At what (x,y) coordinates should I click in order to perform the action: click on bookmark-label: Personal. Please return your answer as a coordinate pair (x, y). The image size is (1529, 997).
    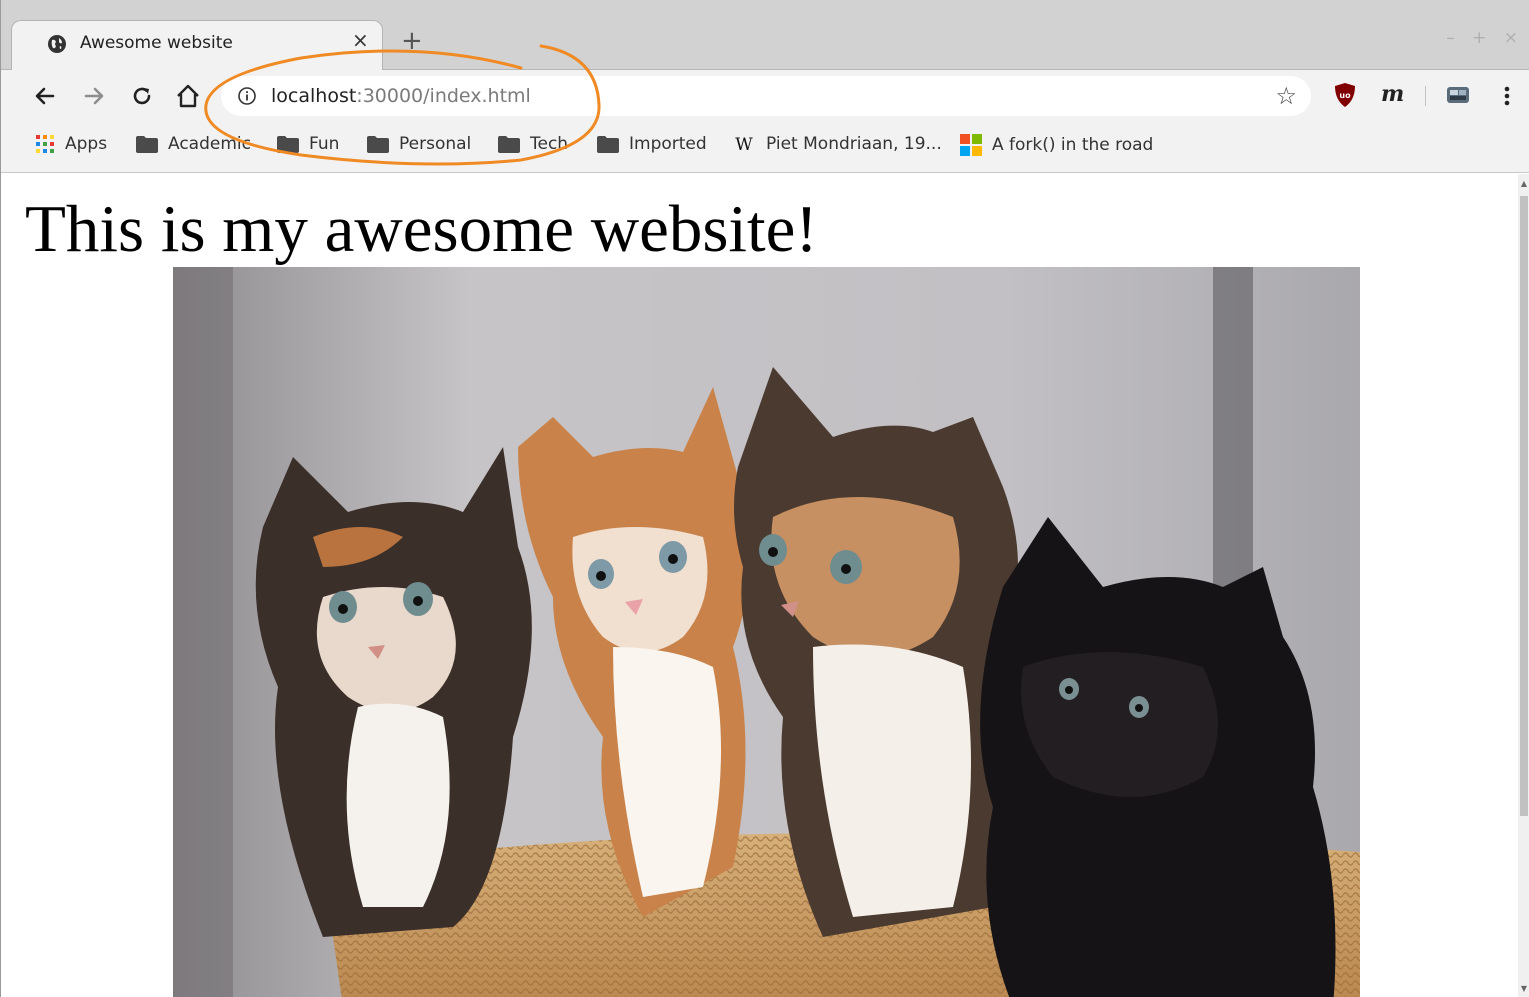
    Looking at the image, I should click on (435, 144).